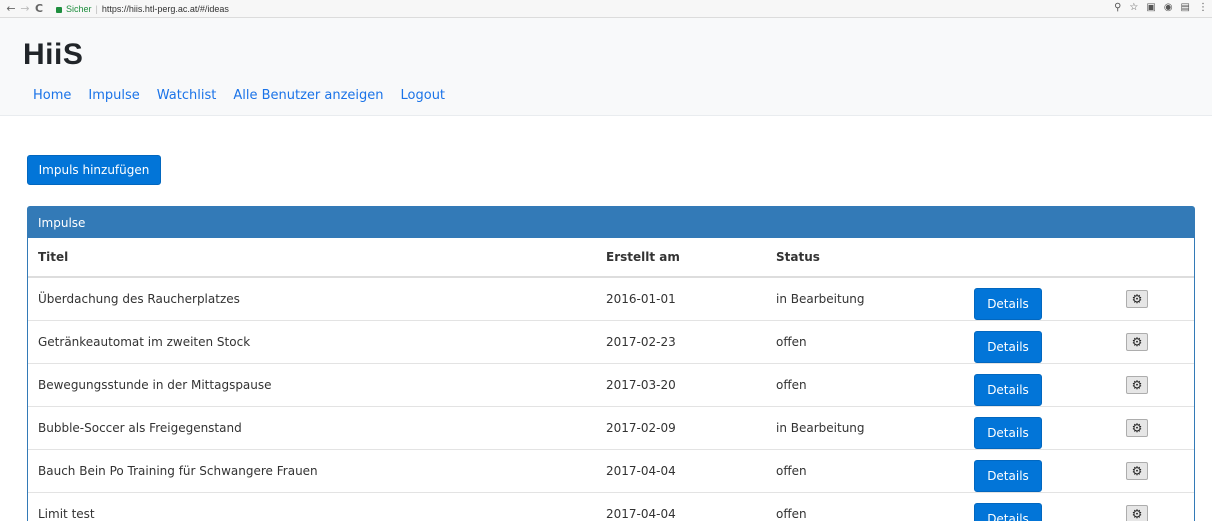  What do you see at coordinates (1203, 7) in the screenshot?
I see `menu-icon: ⋮` at bounding box center [1203, 7].